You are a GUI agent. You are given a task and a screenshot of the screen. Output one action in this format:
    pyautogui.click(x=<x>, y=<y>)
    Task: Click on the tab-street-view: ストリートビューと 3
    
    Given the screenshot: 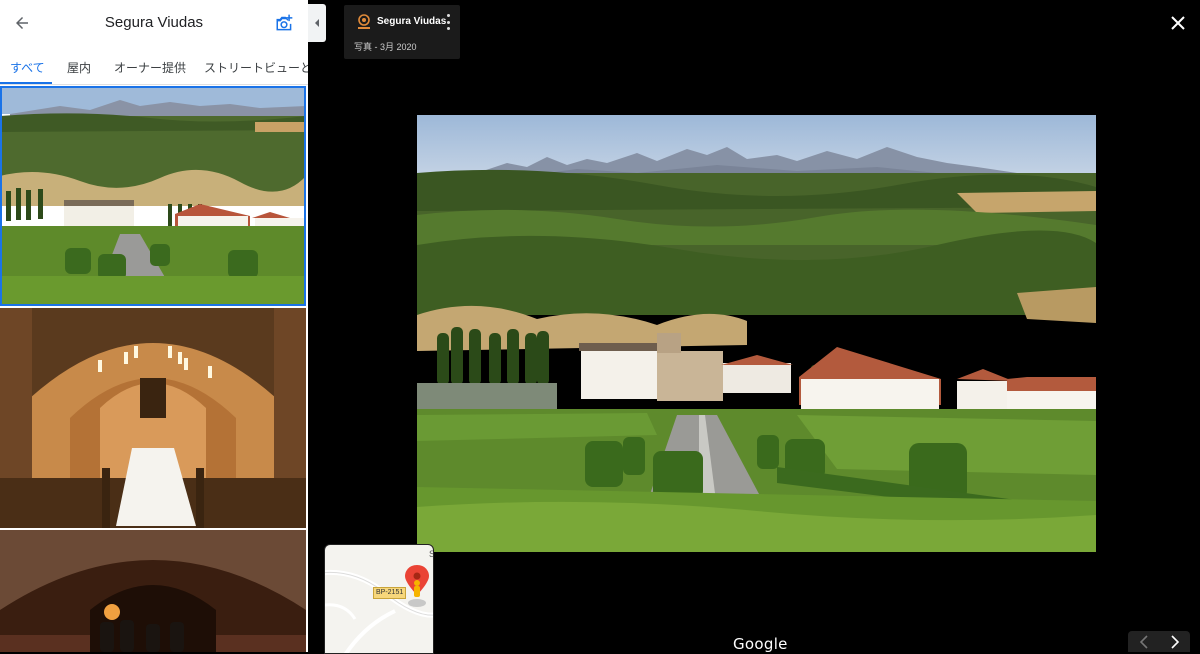 What is the action you would take?
    pyautogui.click(x=256, y=67)
    